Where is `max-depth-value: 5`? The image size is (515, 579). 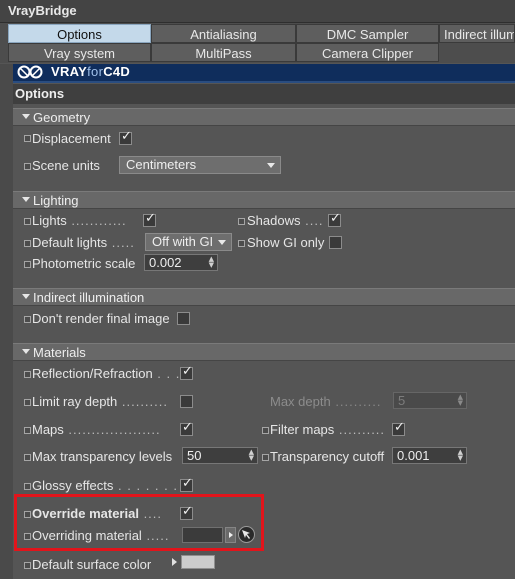
max-depth-value: 5 is located at coordinates (402, 400).